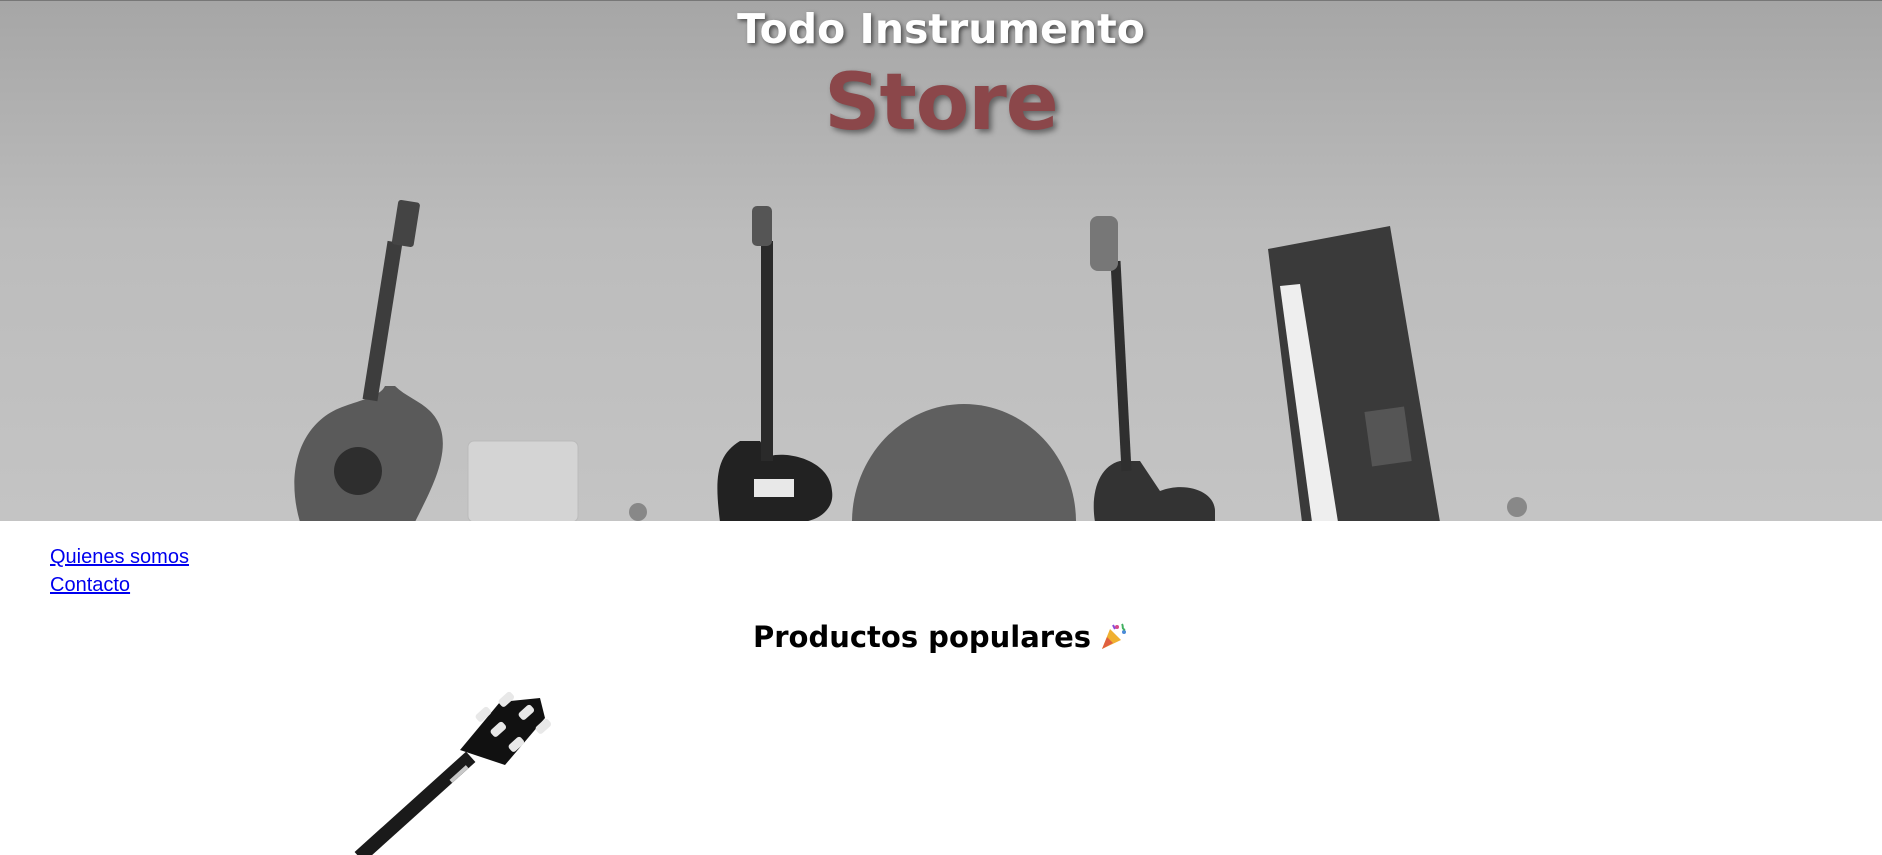 The height and width of the screenshot is (855, 1882). I want to click on main-nav: Quienes somos Contacto, so click(119, 571).